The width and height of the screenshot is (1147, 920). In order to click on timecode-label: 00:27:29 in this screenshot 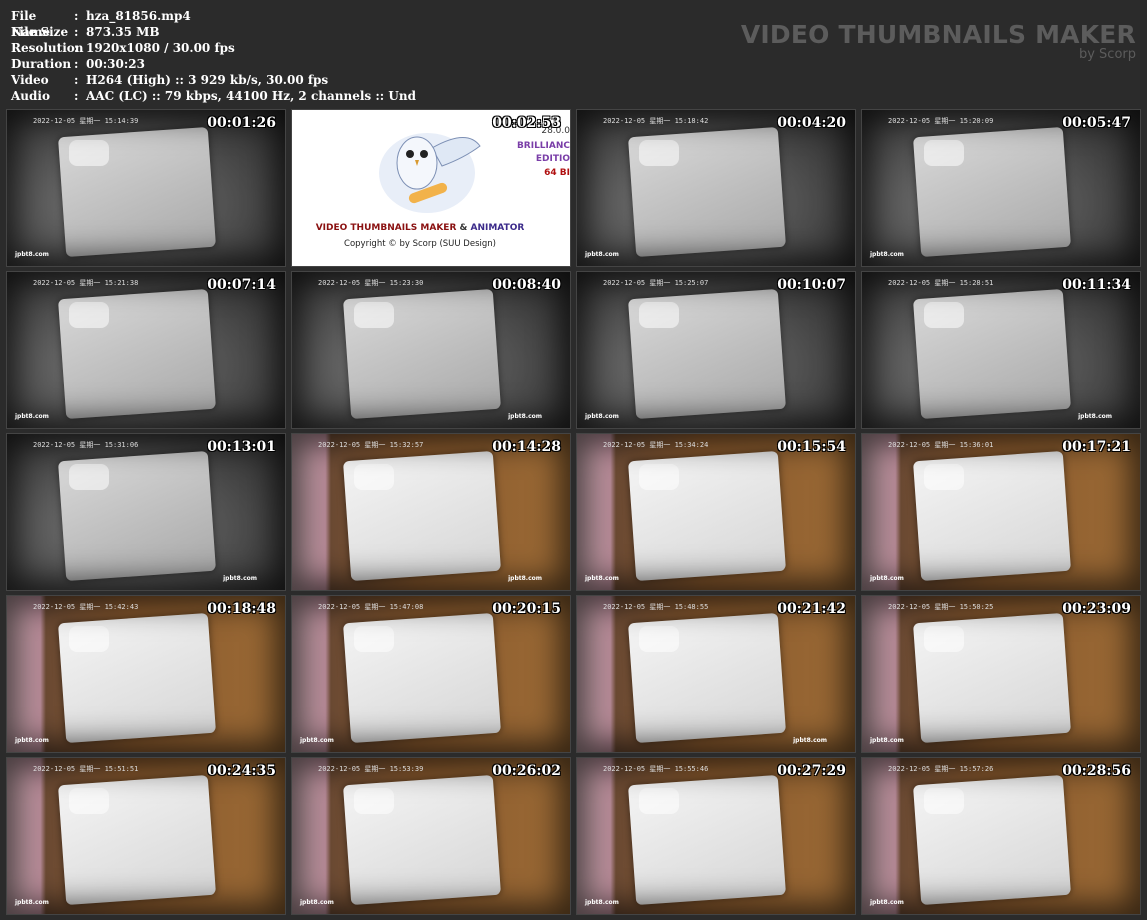, I will do `click(811, 771)`.